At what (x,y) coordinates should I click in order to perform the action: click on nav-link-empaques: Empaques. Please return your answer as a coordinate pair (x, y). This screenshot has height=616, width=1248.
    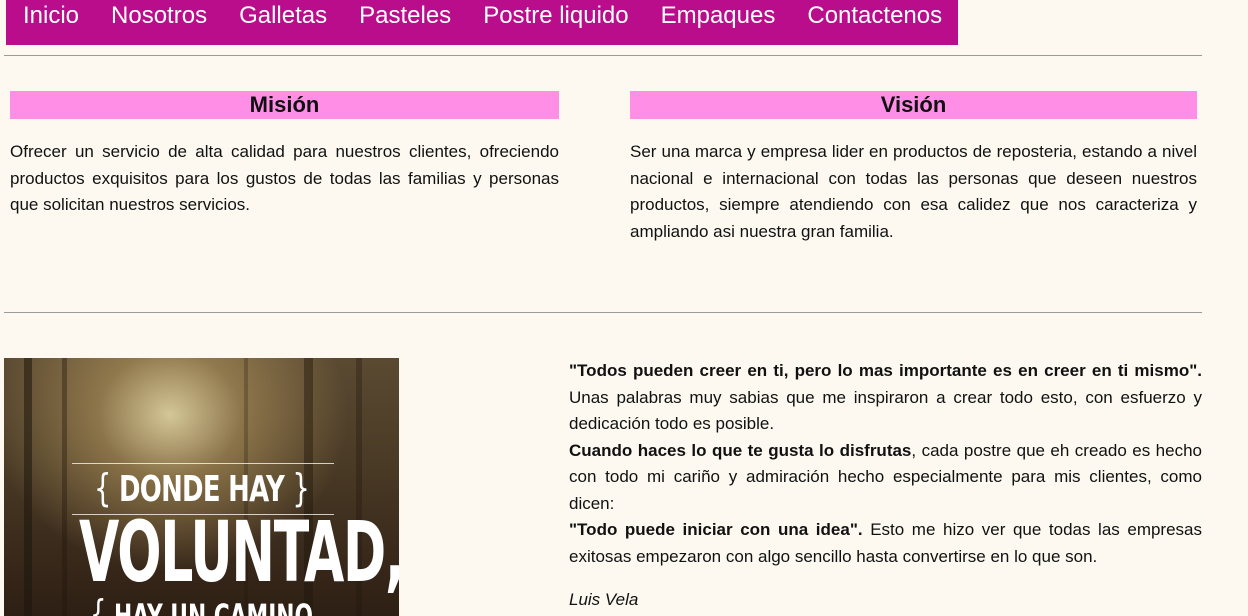
    Looking at the image, I should click on (718, 16).